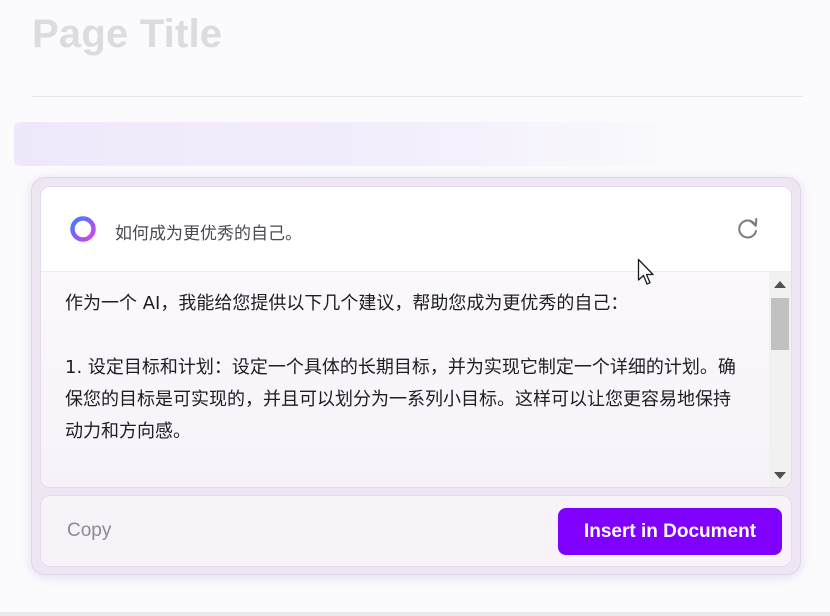 This screenshot has height=616, width=830. I want to click on scroll-up-arrow, so click(780, 284).